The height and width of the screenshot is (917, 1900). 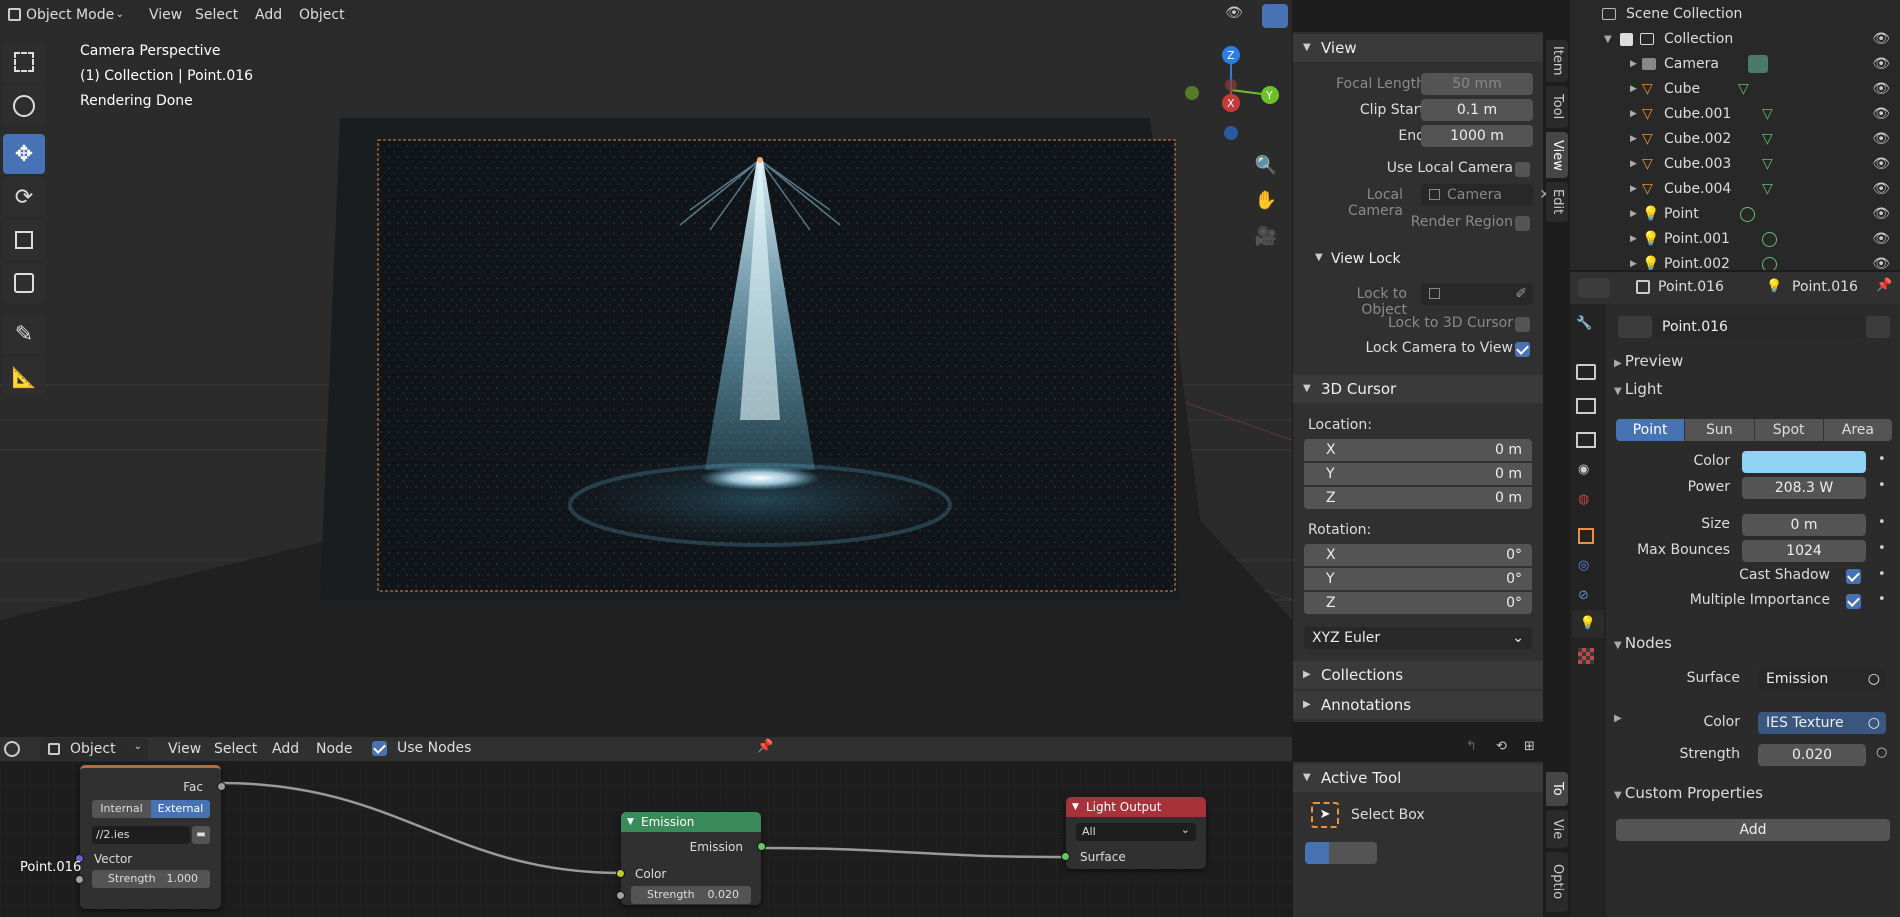 I want to click on snap-icon: ⟲, so click(x=1501, y=746).